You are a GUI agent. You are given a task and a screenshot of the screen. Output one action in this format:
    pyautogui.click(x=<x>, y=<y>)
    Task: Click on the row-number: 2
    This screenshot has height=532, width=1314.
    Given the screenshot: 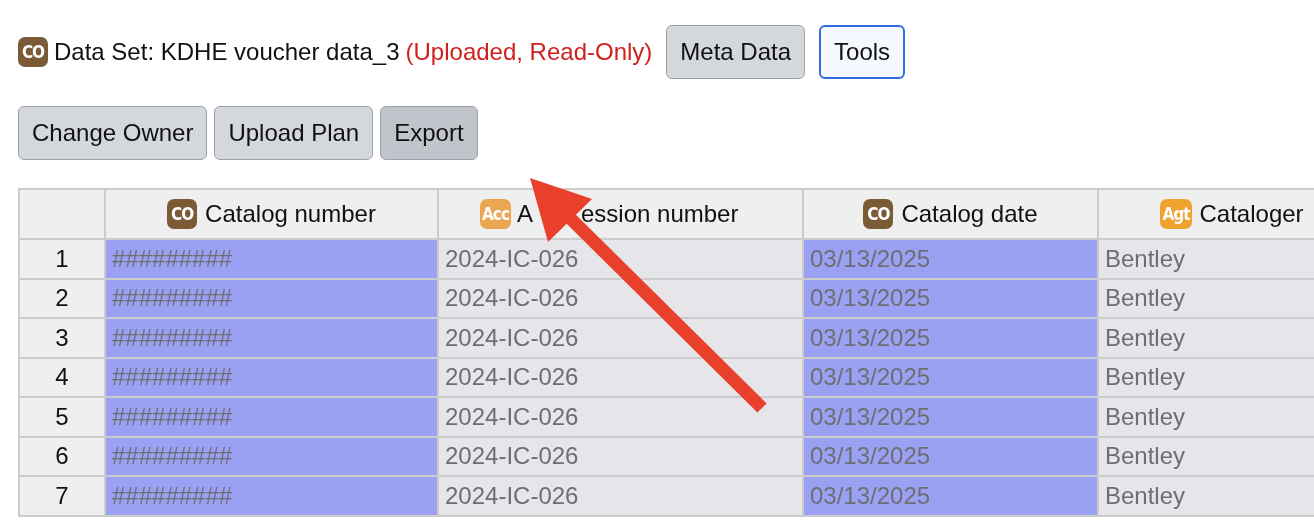 What is the action you would take?
    pyautogui.click(x=63, y=299)
    